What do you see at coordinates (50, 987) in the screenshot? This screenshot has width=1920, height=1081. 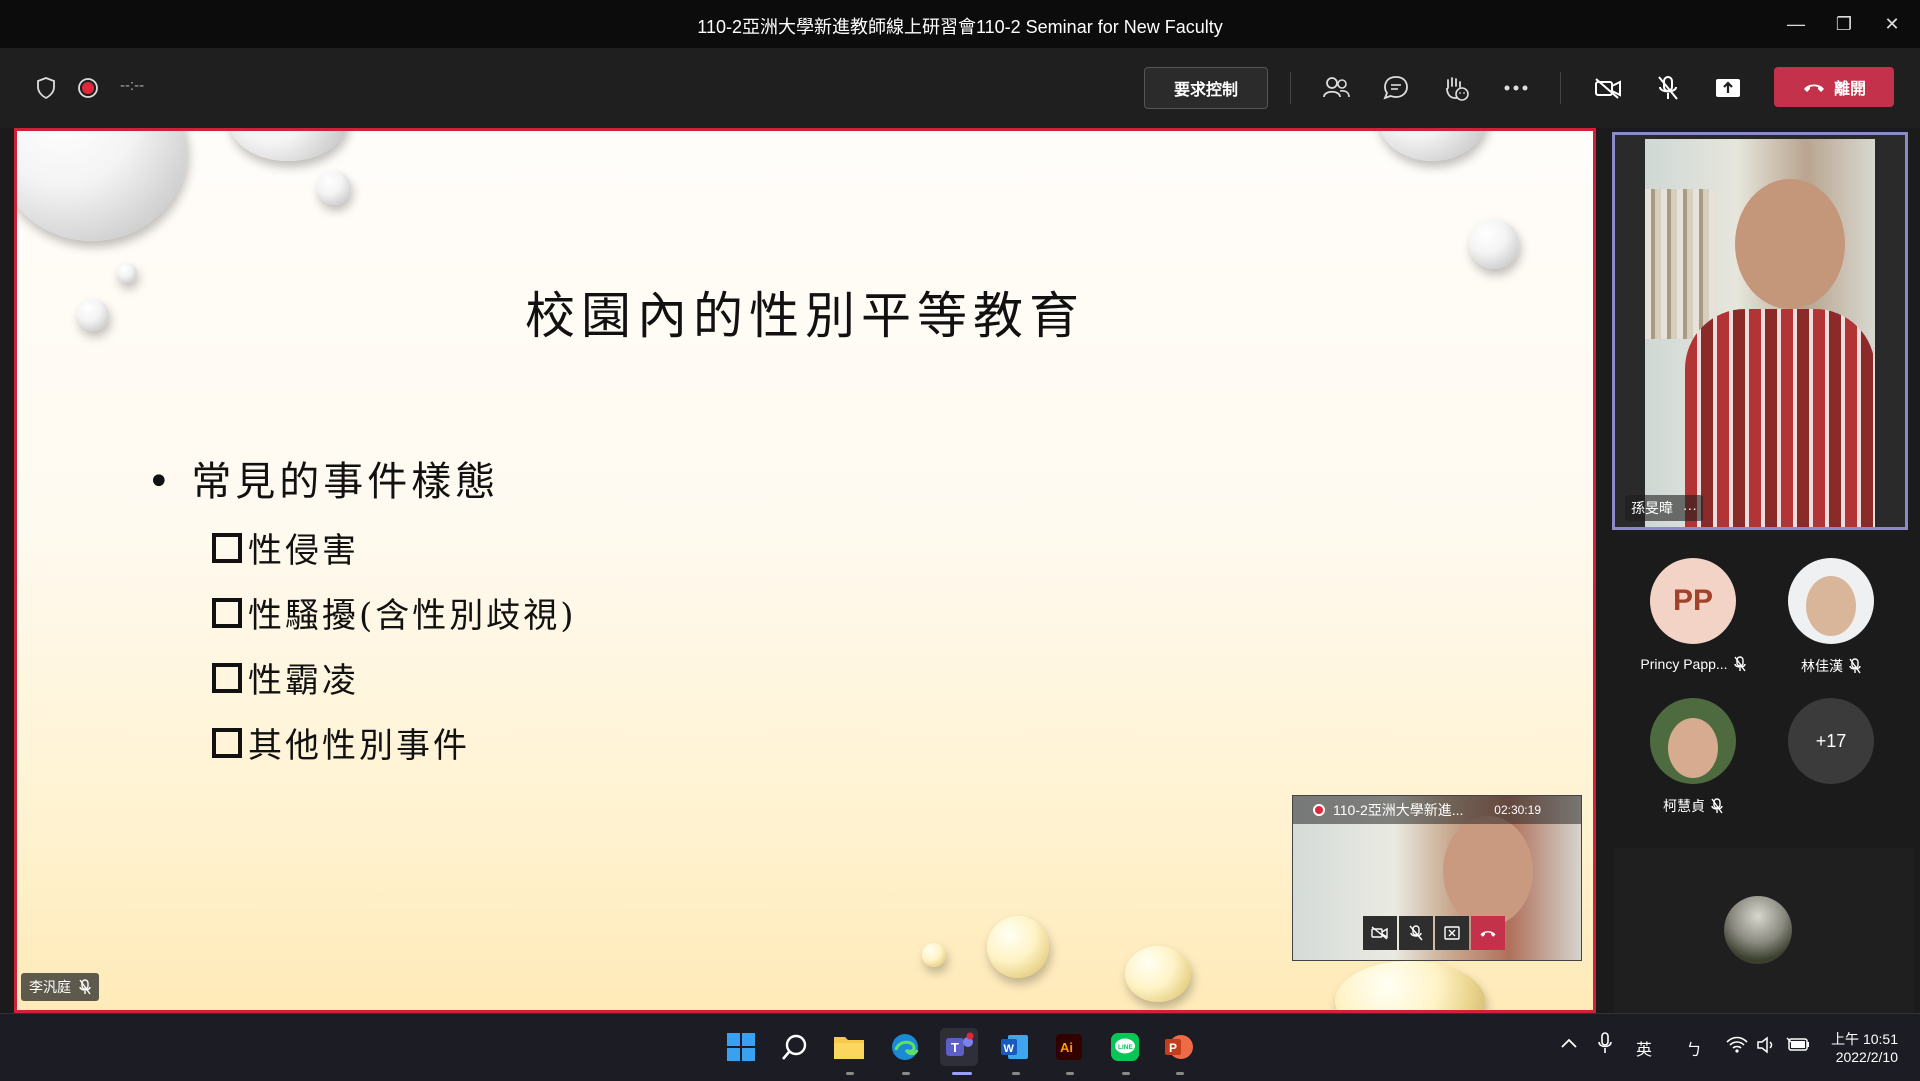 I see `presenter-name: 李汎庭` at bounding box center [50, 987].